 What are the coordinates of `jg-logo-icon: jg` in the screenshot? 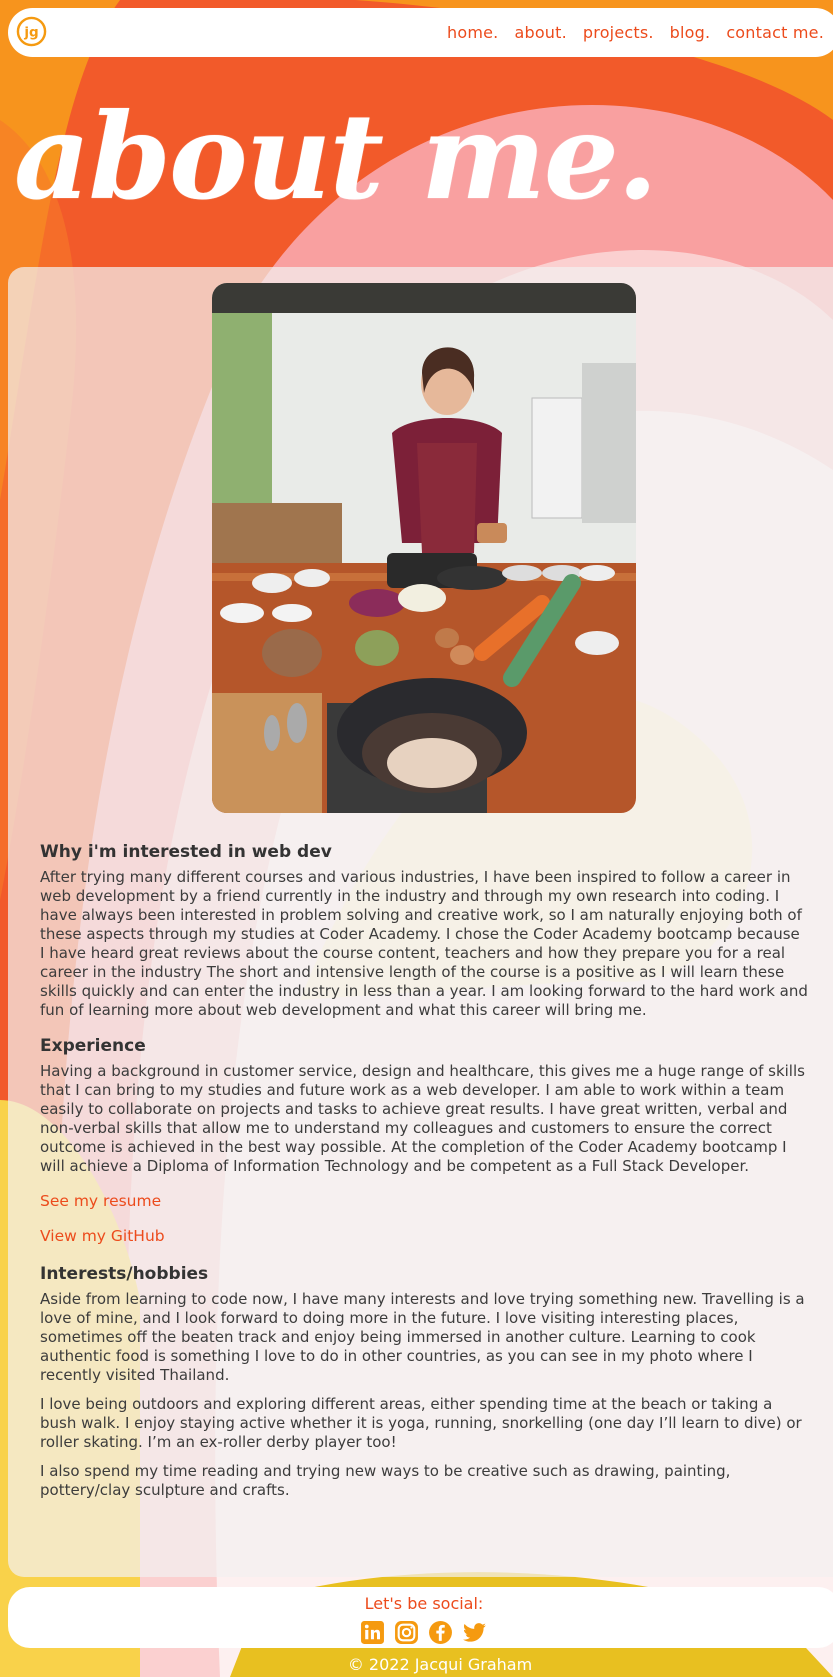 It's located at (31, 31).